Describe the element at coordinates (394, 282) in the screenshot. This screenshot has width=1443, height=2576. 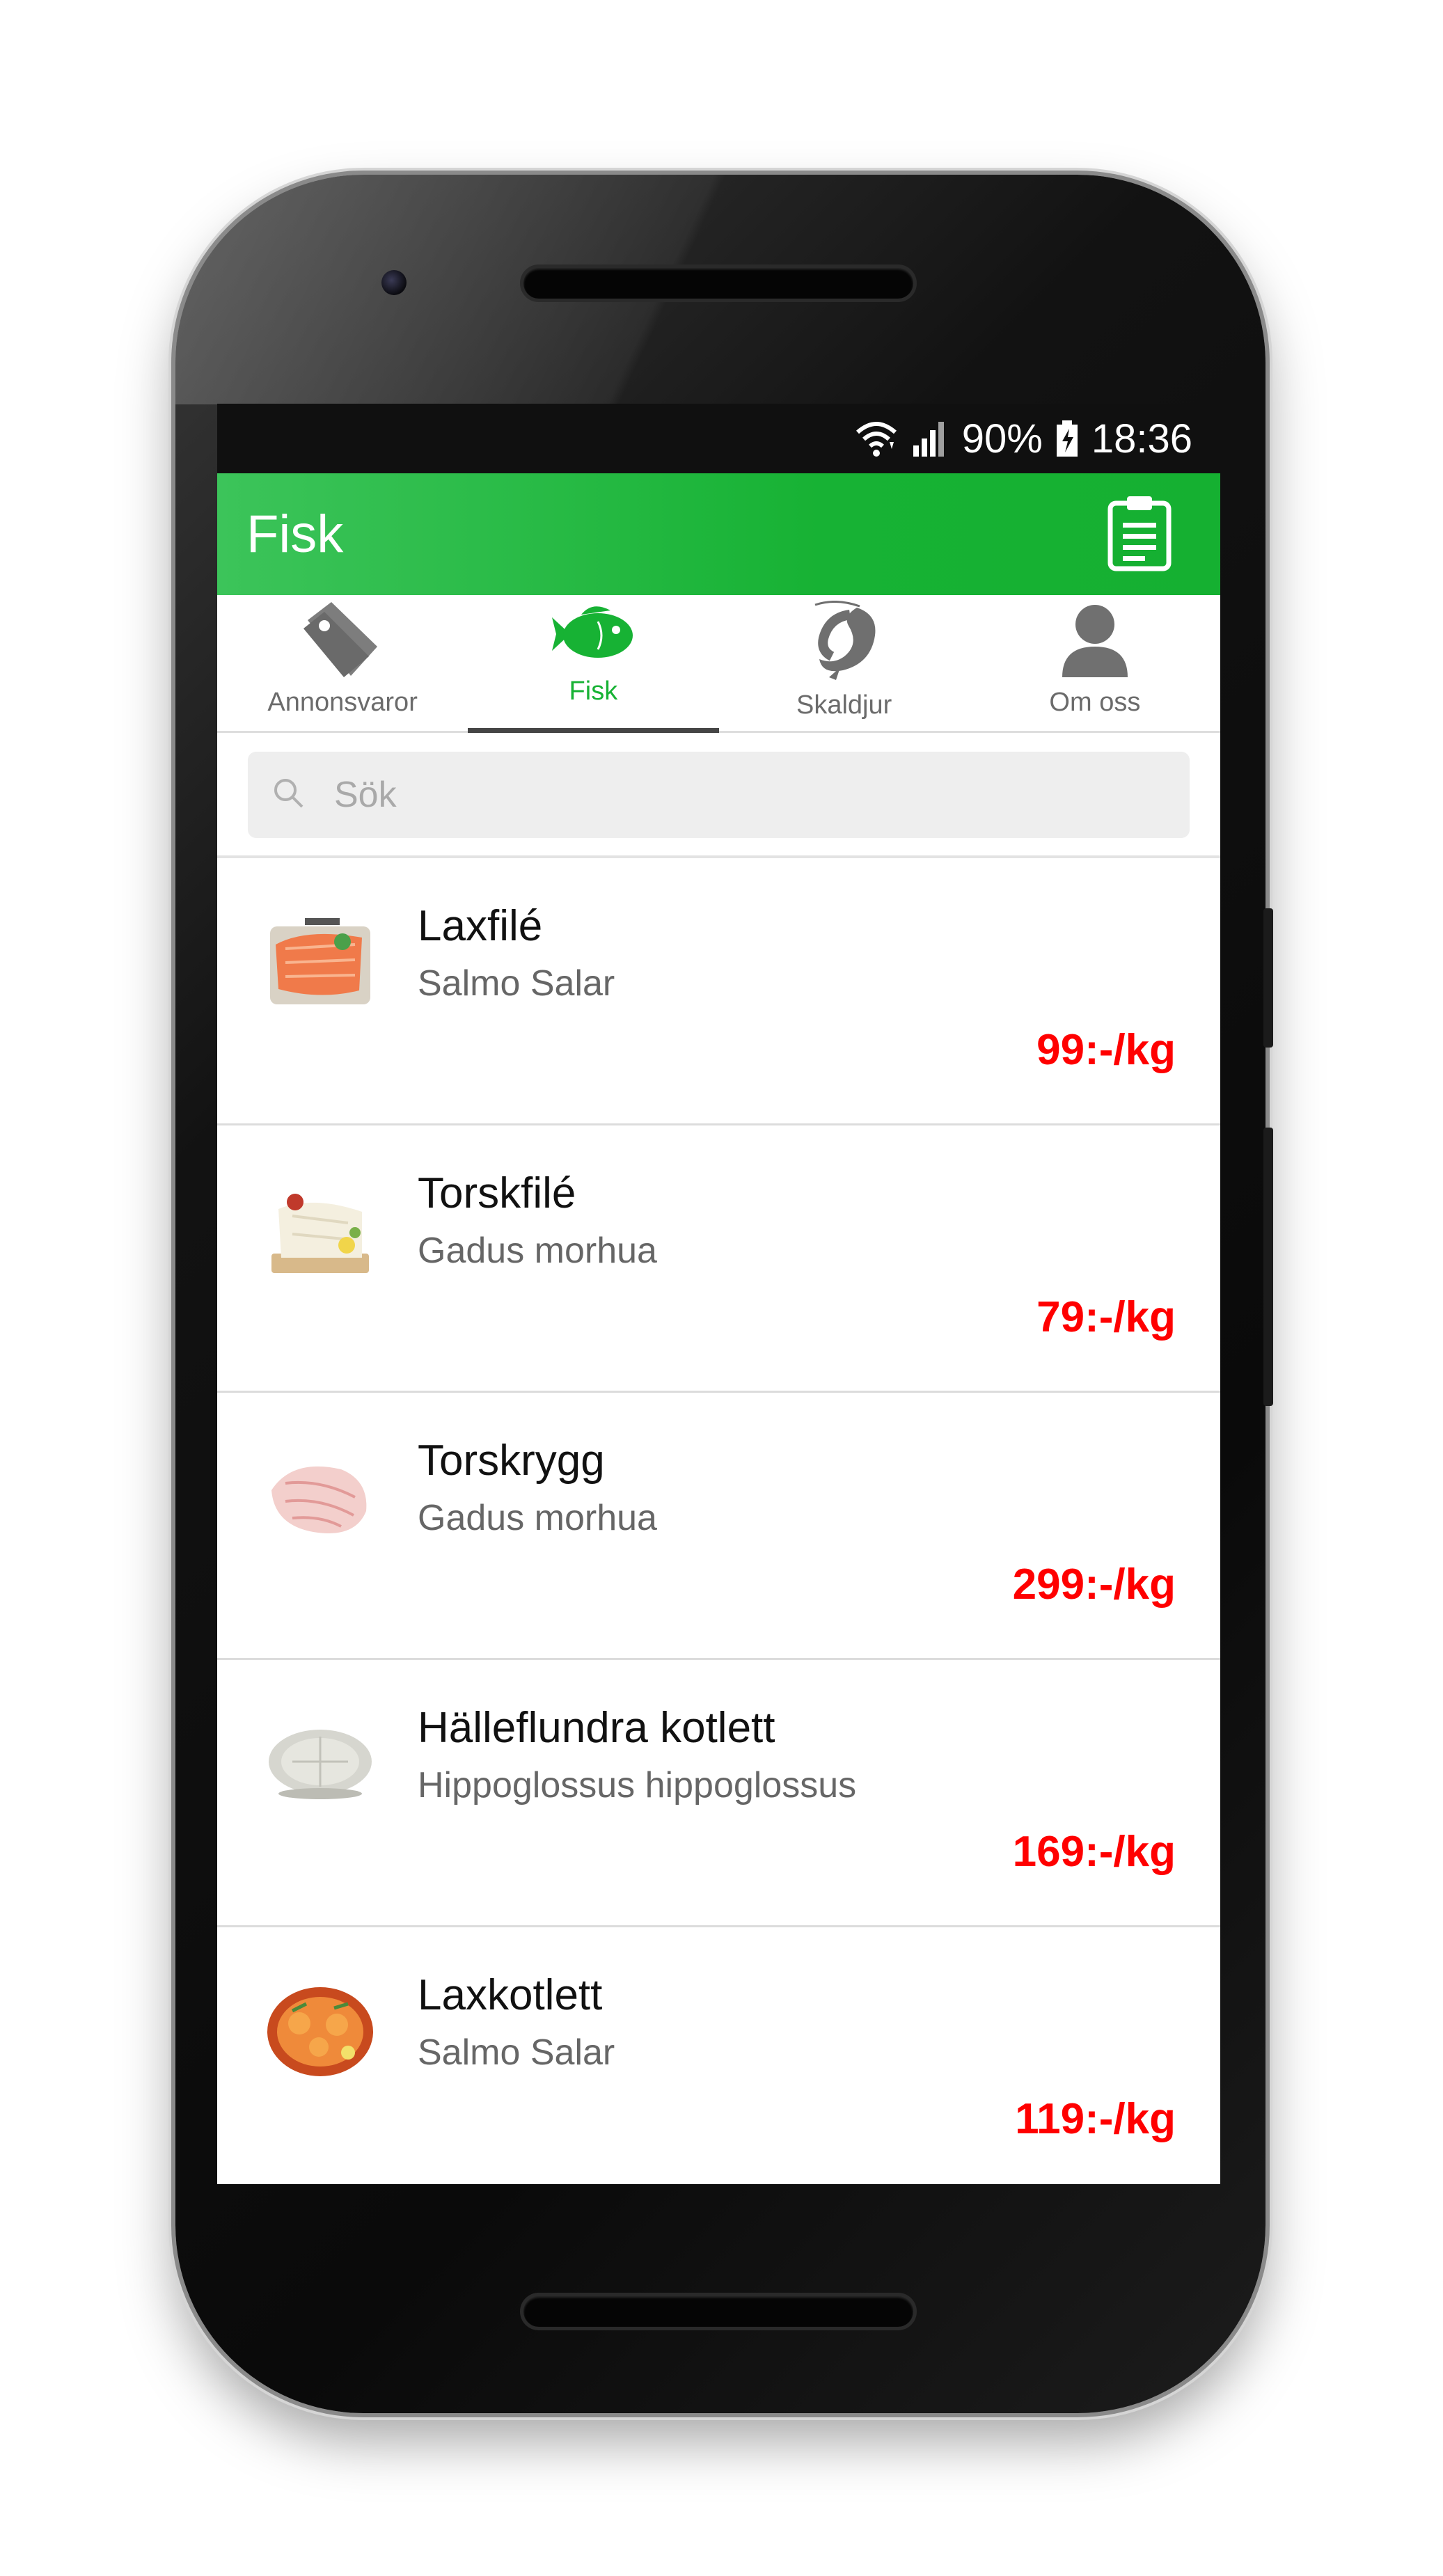
I see `front-camera` at that location.